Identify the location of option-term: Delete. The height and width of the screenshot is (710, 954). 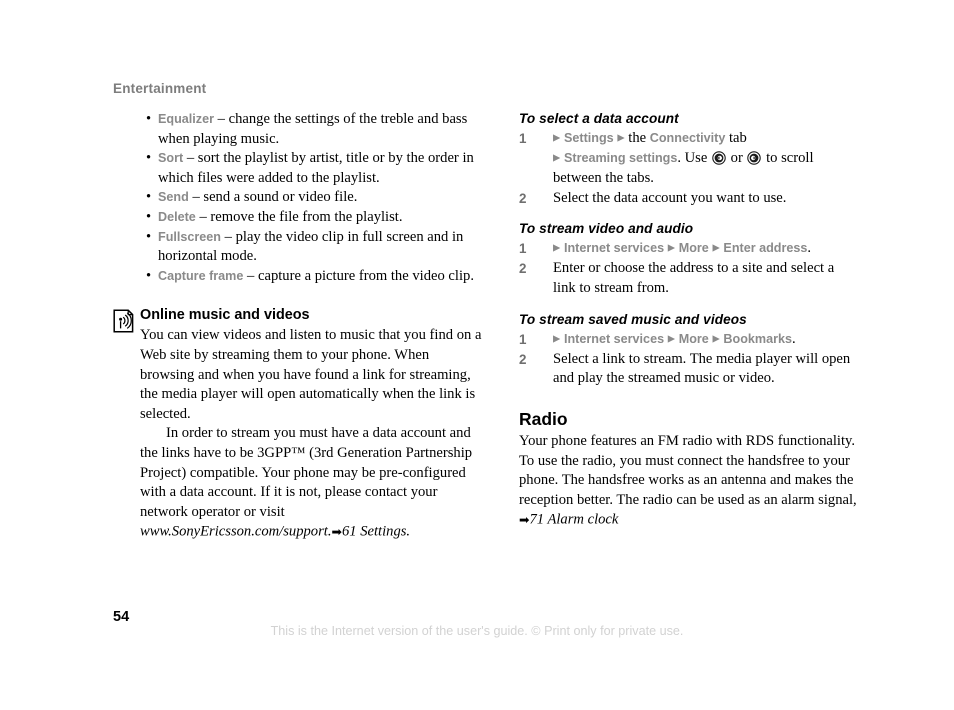
(177, 216).